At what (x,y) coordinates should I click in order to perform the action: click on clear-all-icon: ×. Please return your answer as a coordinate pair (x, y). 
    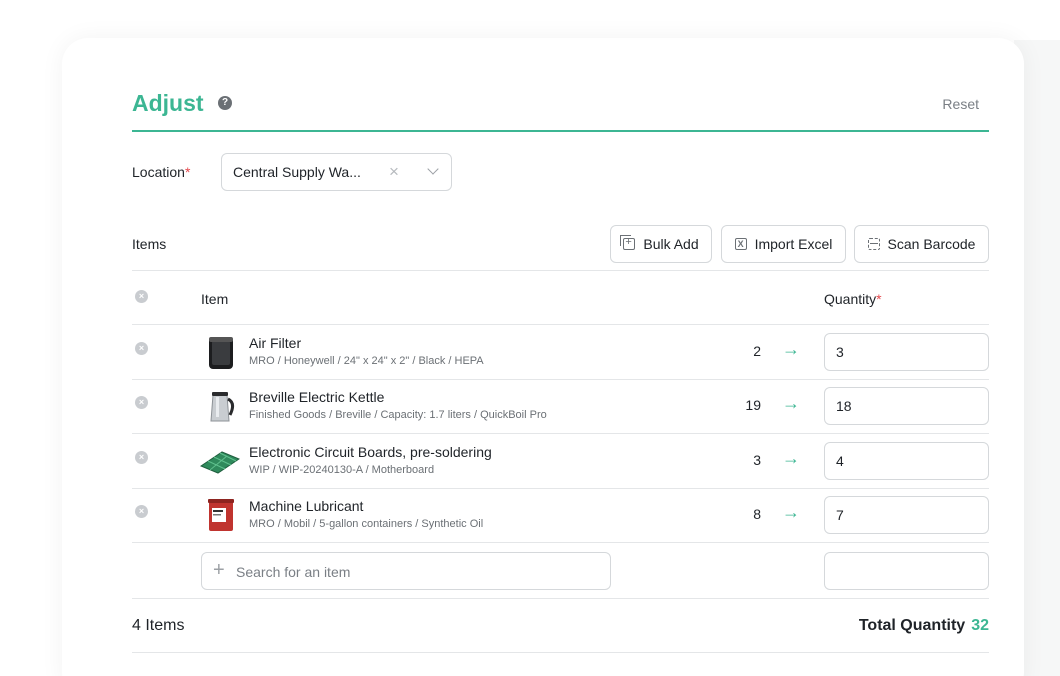
    Looking at the image, I should click on (141, 296).